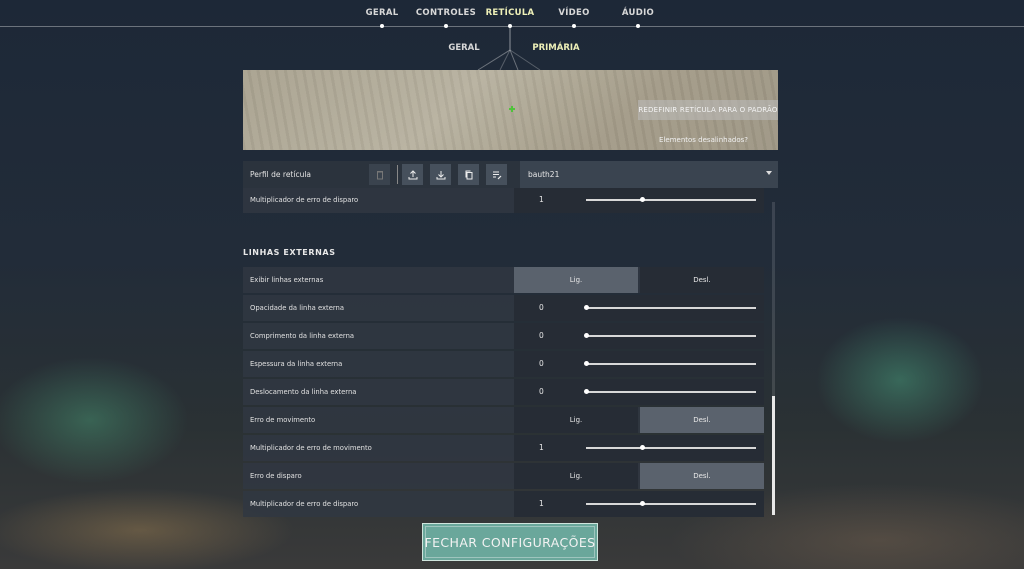 Image resolution: width=1024 pixels, height=569 pixels. Describe the element at coordinates (503, 504) in the screenshot. I see `setting-row-firing-error-multiplier: Multiplicador de erro de disparo 1` at that location.